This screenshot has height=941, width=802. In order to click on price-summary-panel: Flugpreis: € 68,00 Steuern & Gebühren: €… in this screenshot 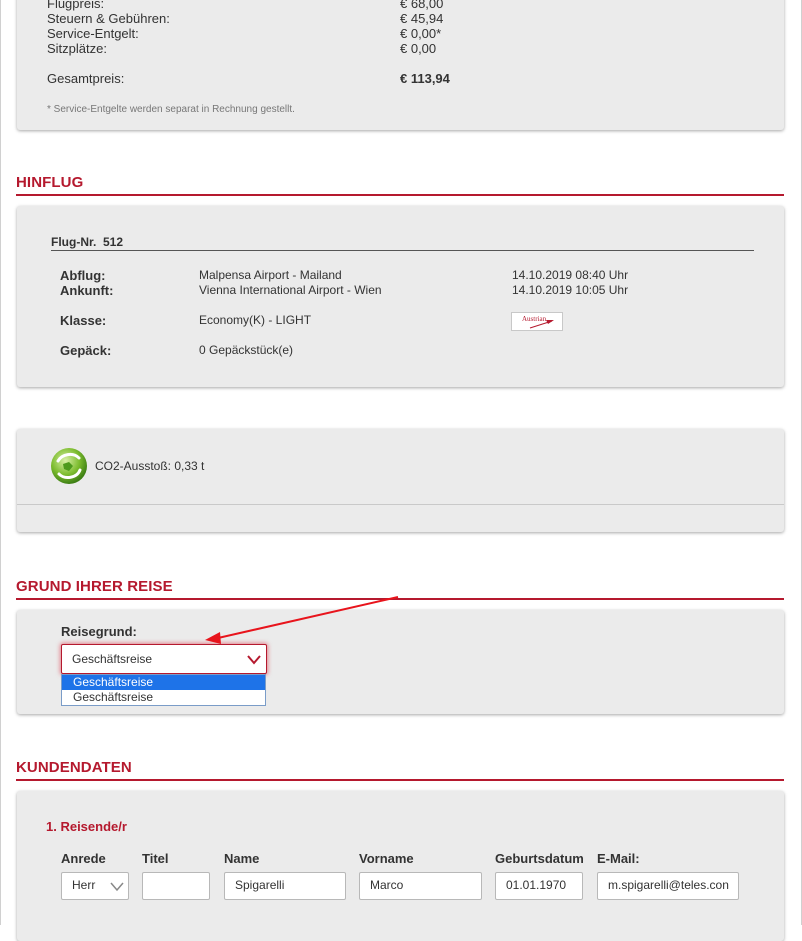, I will do `click(400, 65)`.